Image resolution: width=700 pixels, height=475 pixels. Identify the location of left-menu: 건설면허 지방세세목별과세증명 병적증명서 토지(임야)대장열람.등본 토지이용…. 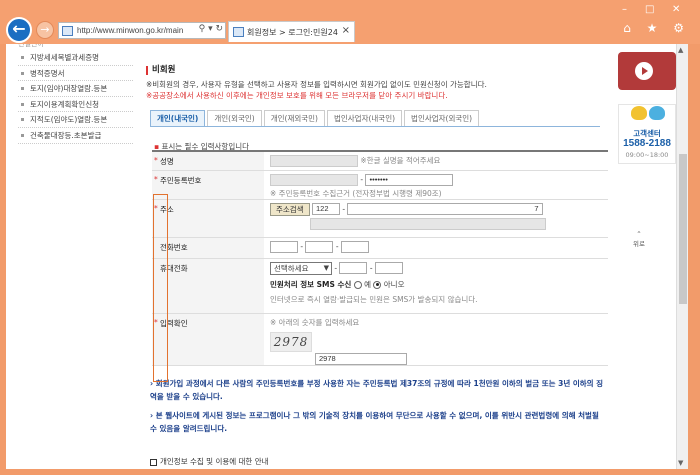
(75, 94).